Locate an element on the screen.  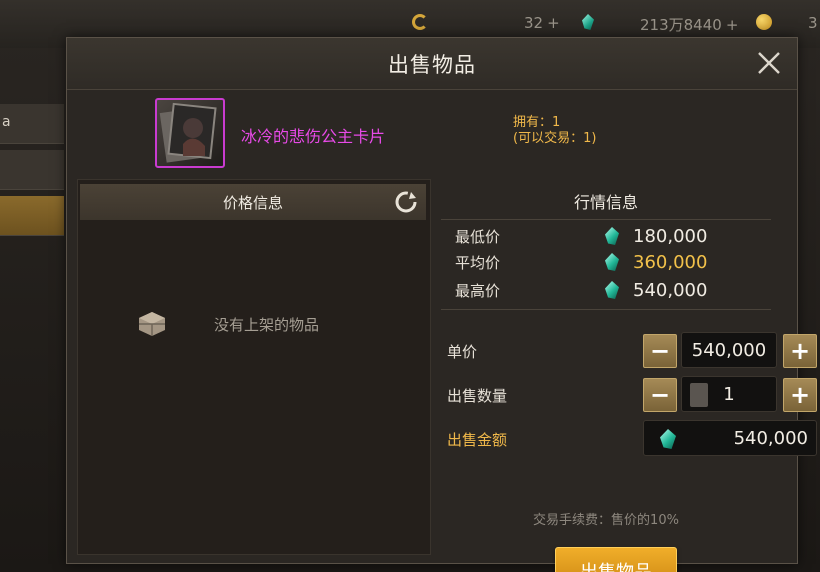
moon-coin-icon is located at coordinates (420, 22).